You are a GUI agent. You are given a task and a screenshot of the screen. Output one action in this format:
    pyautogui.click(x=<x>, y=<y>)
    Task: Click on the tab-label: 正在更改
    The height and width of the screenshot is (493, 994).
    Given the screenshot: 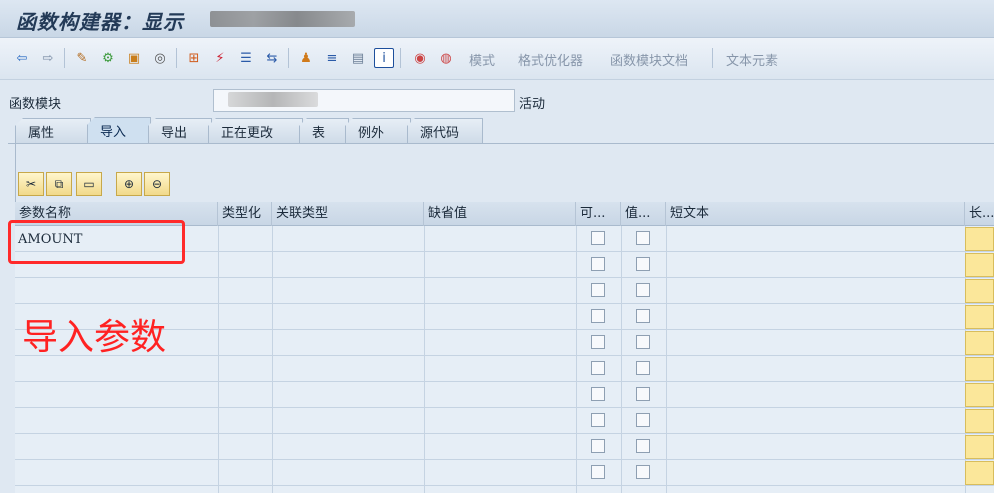 What is the action you would take?
    pyautogui.click(x=247, y=133)
    